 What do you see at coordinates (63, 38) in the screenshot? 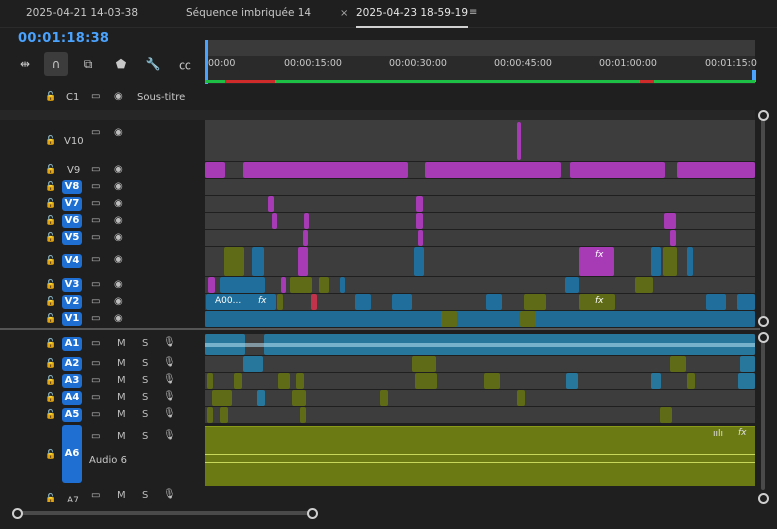
I see `playhead-timecode: 00:01:18:38` at bounding box center [63, 38].